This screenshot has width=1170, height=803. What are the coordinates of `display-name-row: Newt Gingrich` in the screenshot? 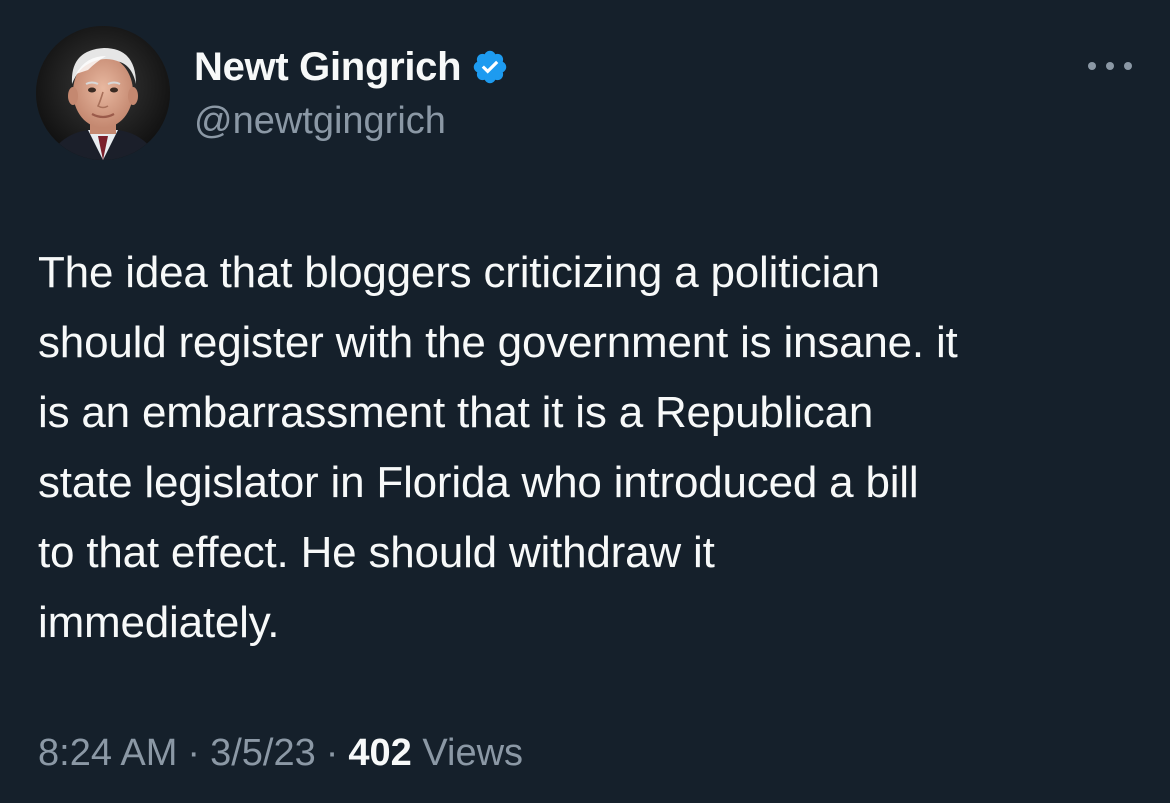 It's located at (351, 67).